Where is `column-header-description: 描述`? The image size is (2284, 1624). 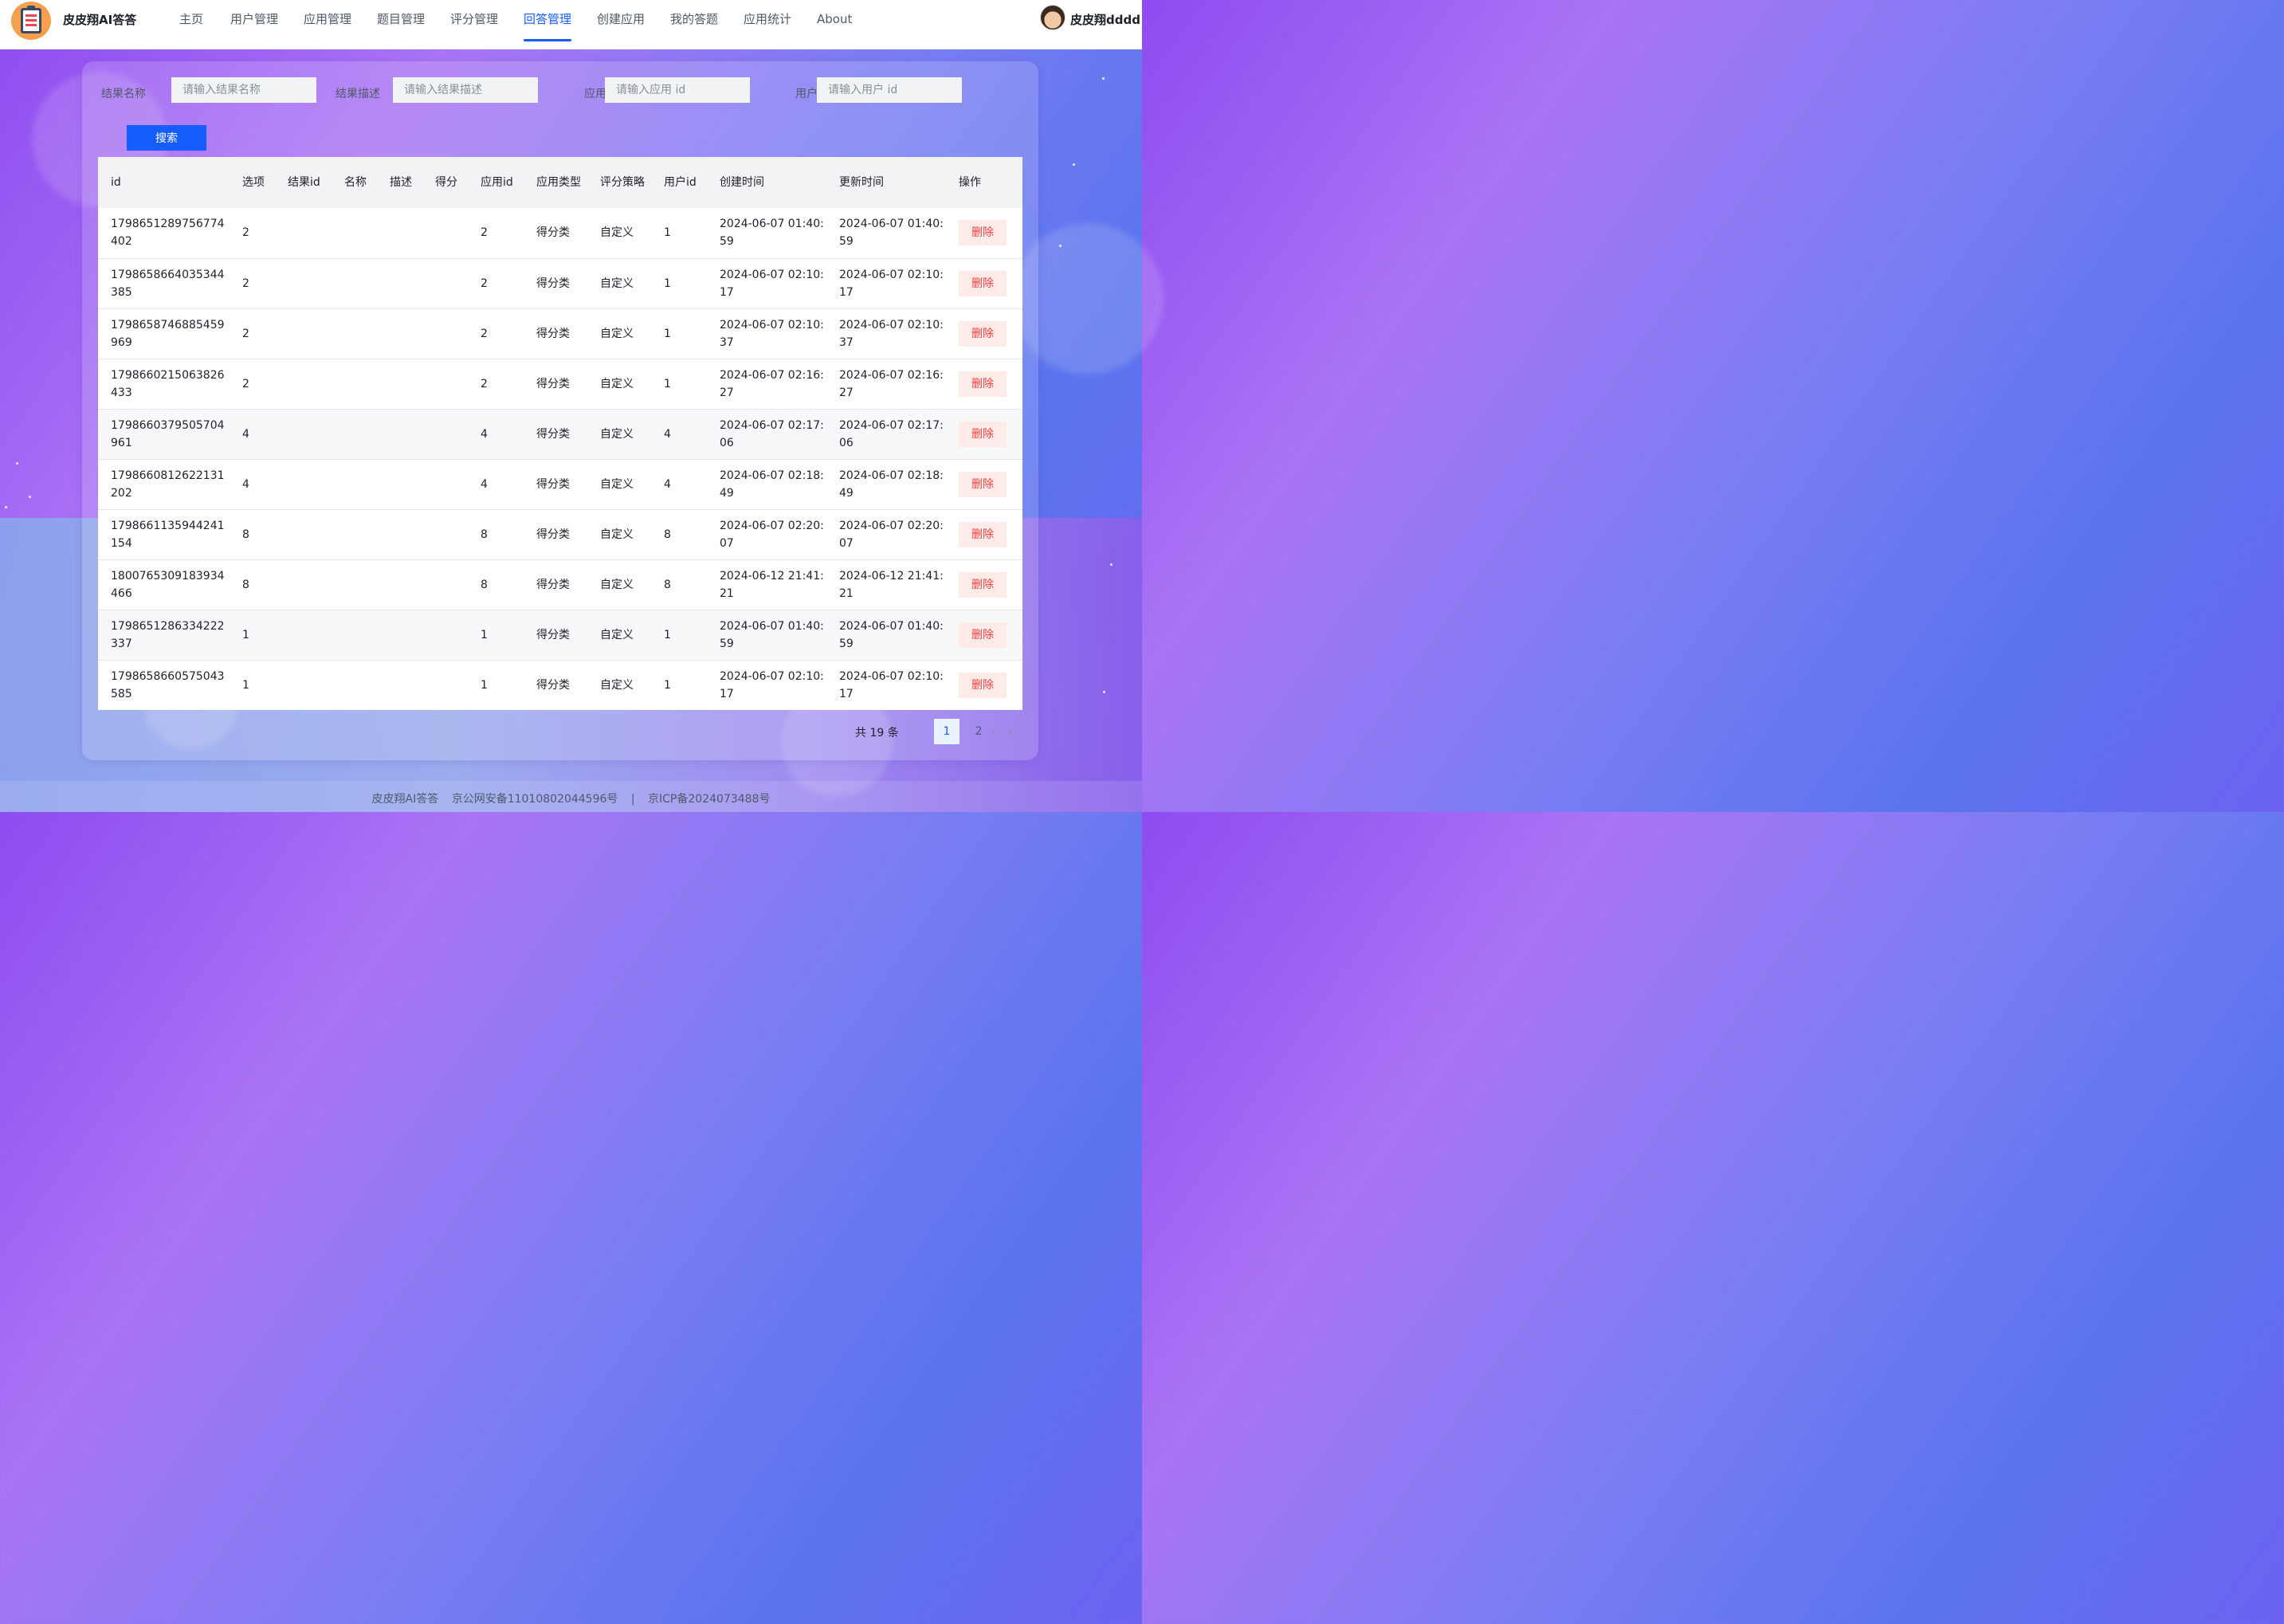 column-header-description: 描述 is located at coordinates (399, 182).